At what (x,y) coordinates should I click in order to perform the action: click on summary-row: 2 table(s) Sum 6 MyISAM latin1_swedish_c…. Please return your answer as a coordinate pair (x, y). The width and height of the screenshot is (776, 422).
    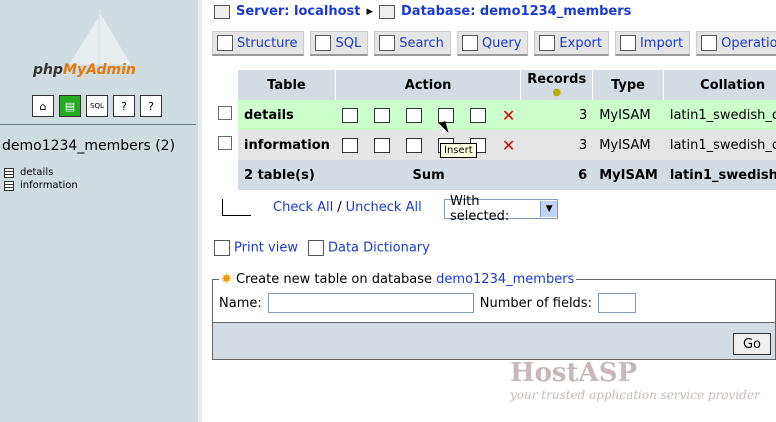
    Looking at the image, I should click on (494, 175).